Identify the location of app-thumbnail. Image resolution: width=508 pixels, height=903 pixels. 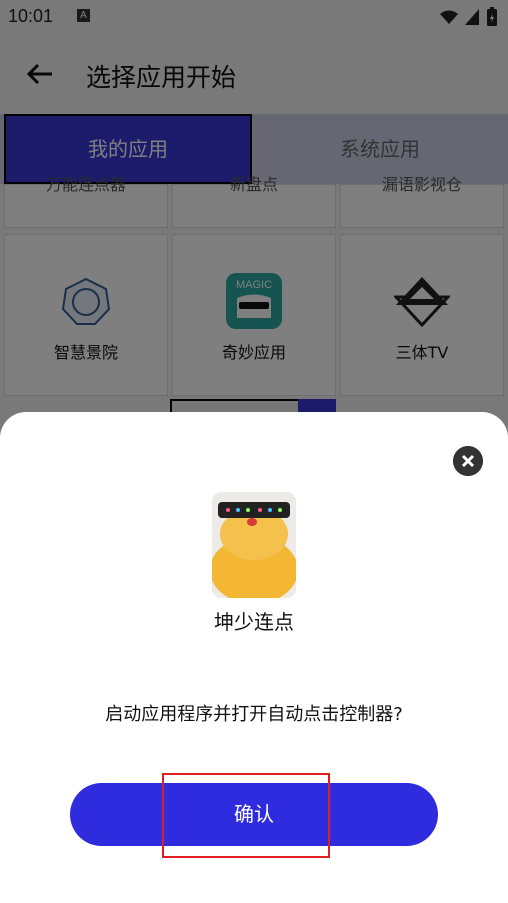
(254, 545).